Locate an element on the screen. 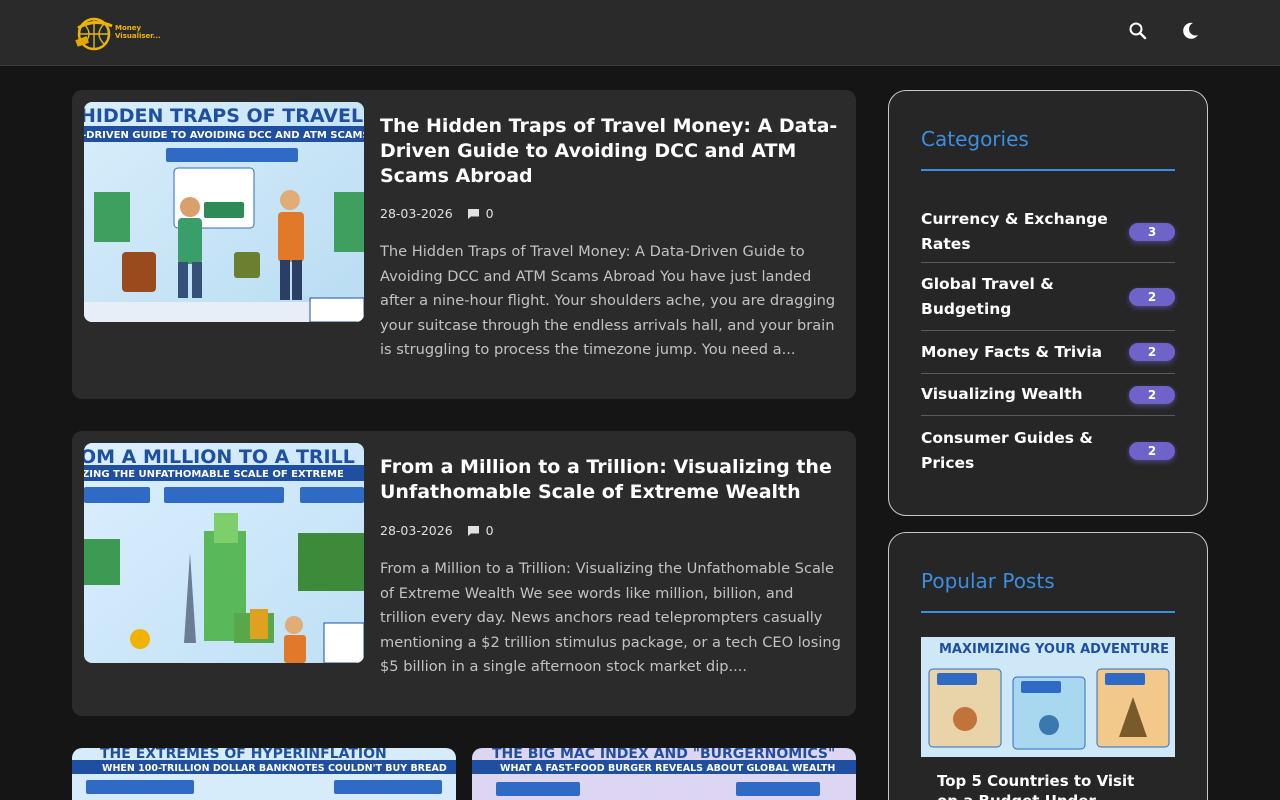  adventure-infographic-image: MAXIMIZING YOUR ADVENTURE is located at coordinates (1048, 697).